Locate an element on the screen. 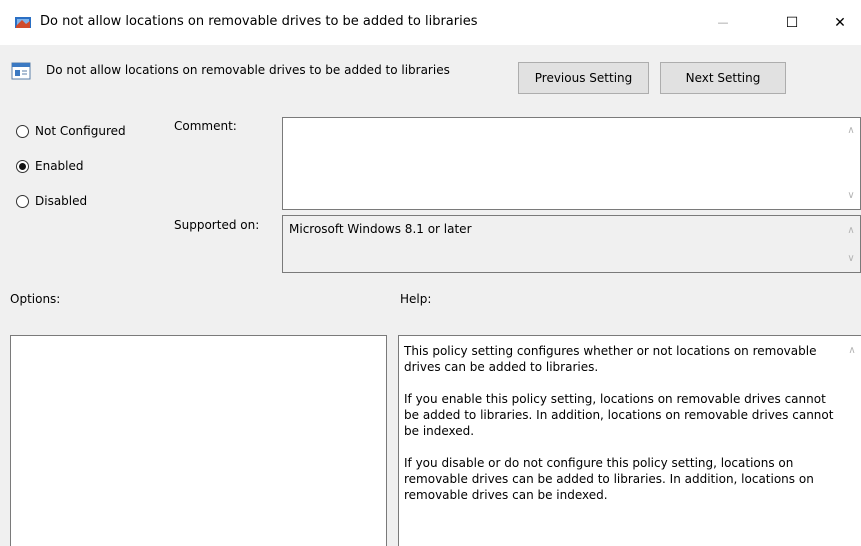 This screenshot has width=861, height=546. radio-disabled-circle is located at coordinates (22, 201).